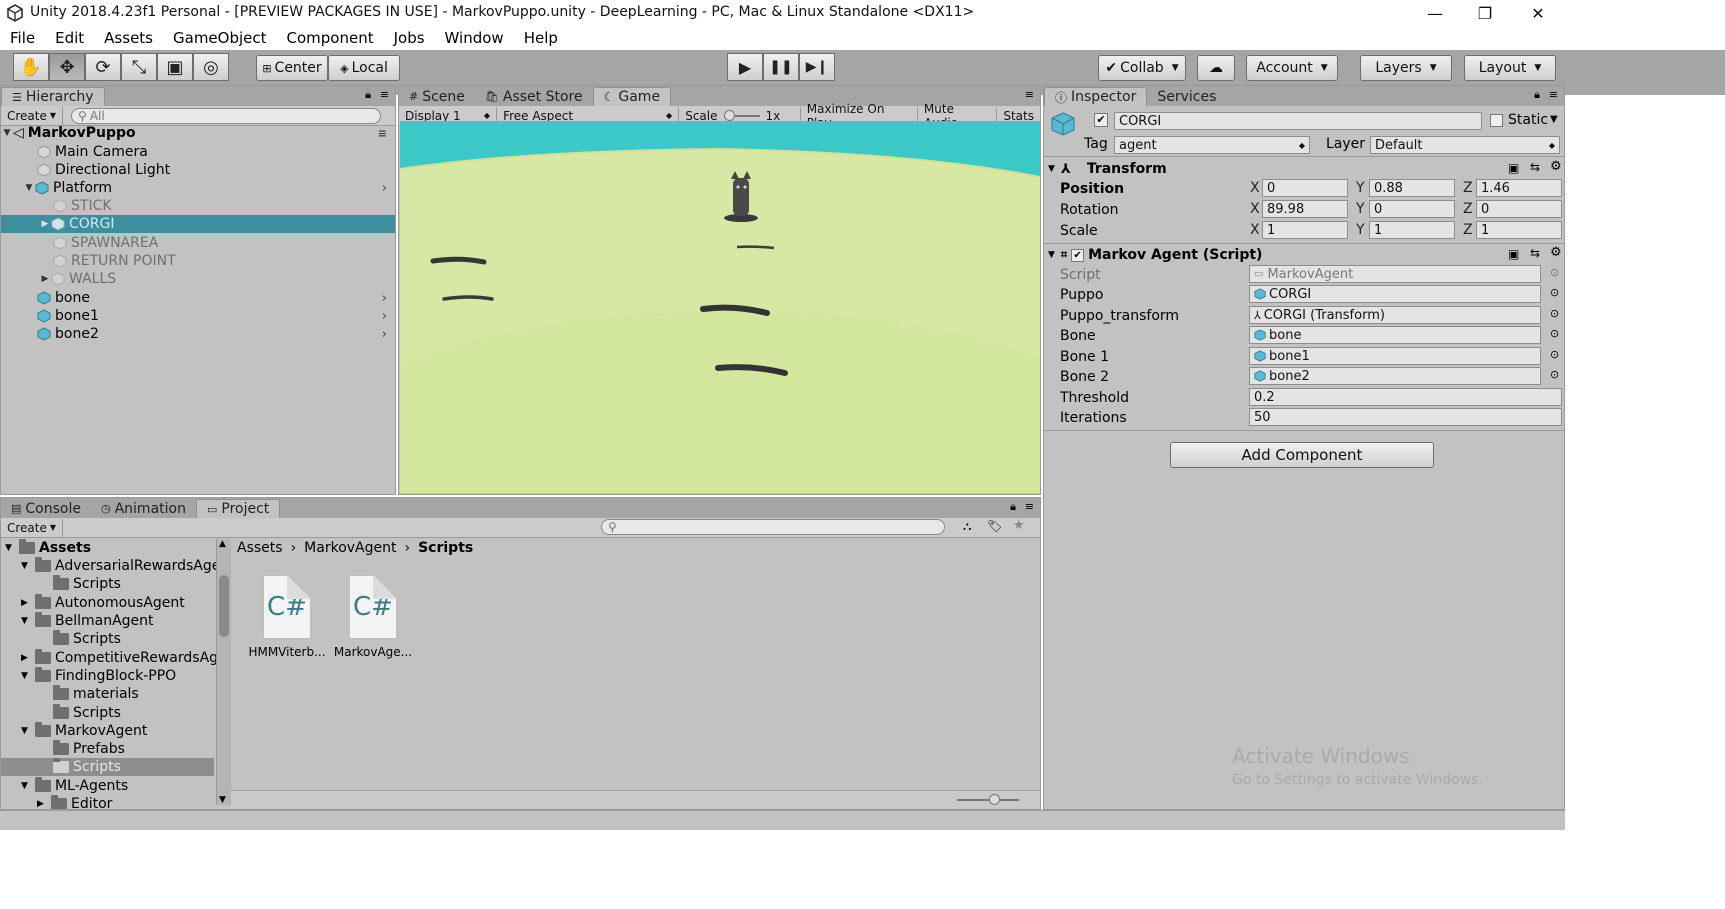 Image resolution: width=1725 pixels, height=909 pixels. What do you see at coordinates (1186, 96) in the screenshot?
I see `tab-services: Services` at bounding box center [1186, 96].